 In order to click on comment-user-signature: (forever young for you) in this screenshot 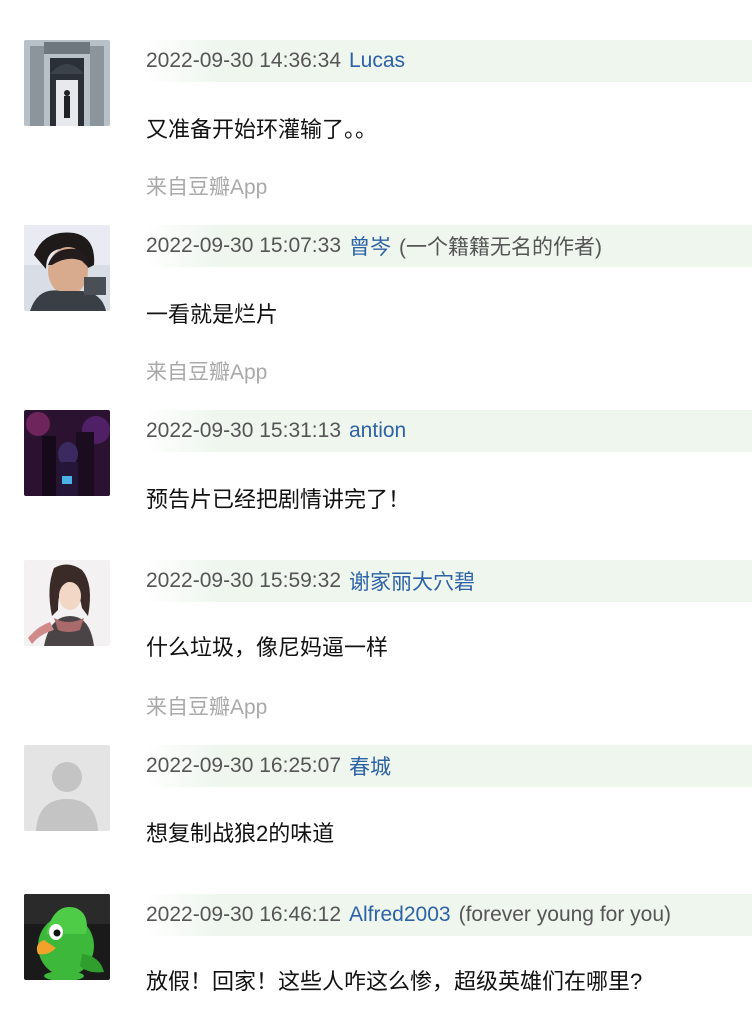, I will do `click(565, 914)`.